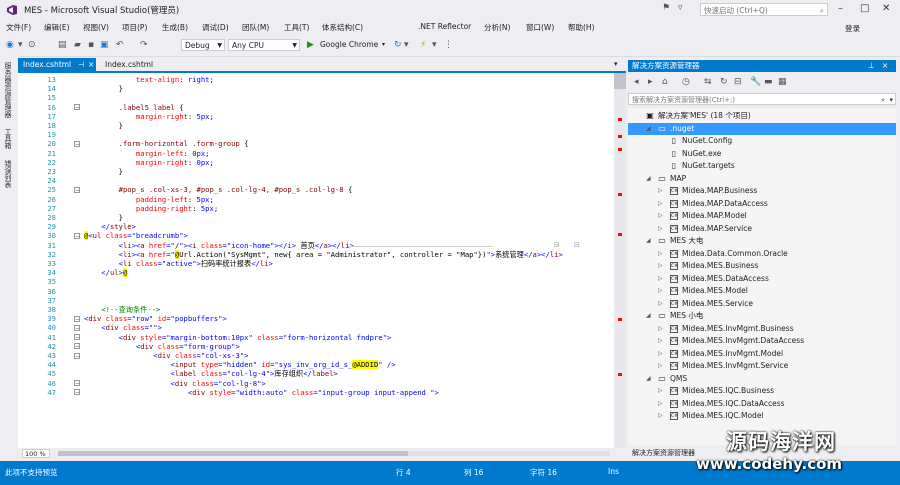  Describe the element at coordinates (762, 254) in the screenshot. I see `tree-item: ▷ C# Midea.Data.Common.Oracle` at that location.